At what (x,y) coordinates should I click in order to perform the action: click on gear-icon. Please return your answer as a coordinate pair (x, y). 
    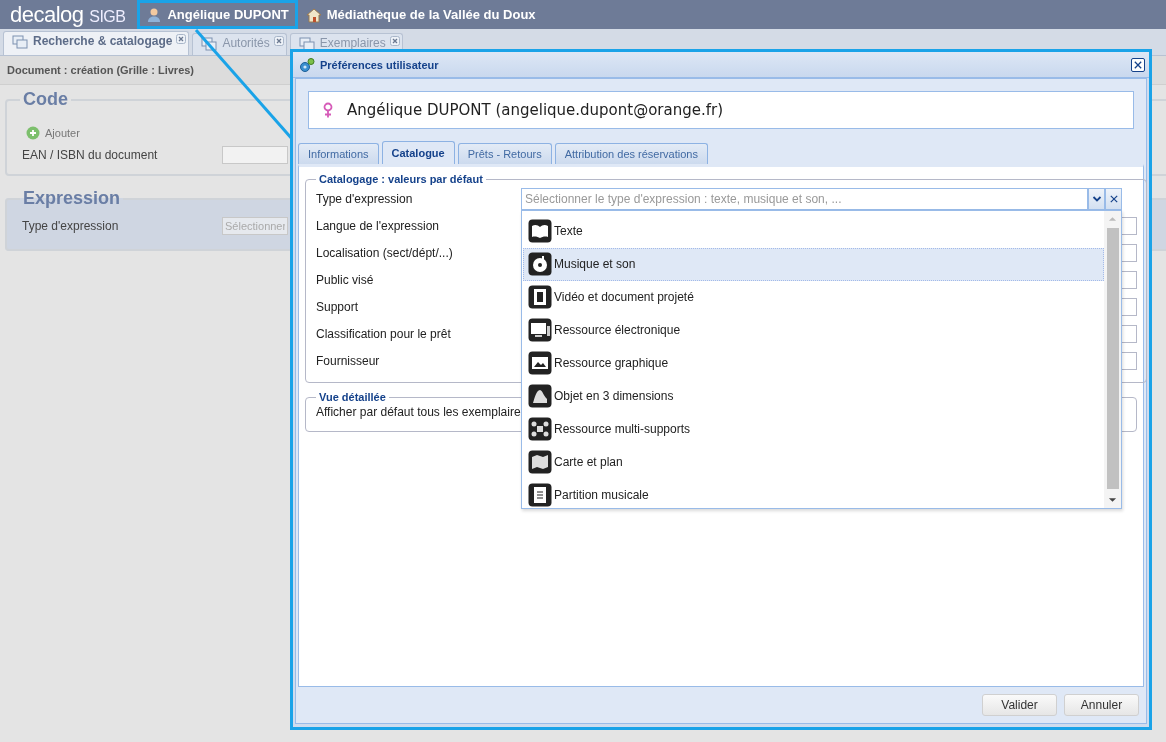
    Looking at the image, I should click on (307, 64).